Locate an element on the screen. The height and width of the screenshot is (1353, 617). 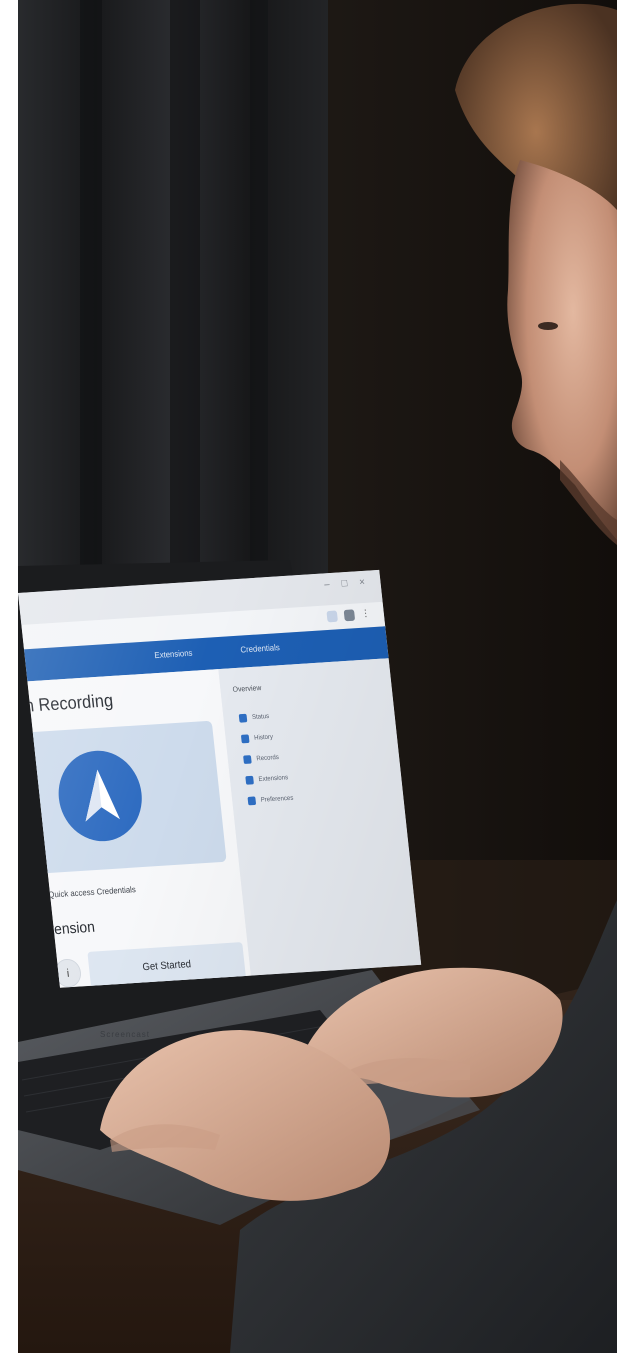
nav-link-extensions: Extensions is located at coordinates (173, 654).